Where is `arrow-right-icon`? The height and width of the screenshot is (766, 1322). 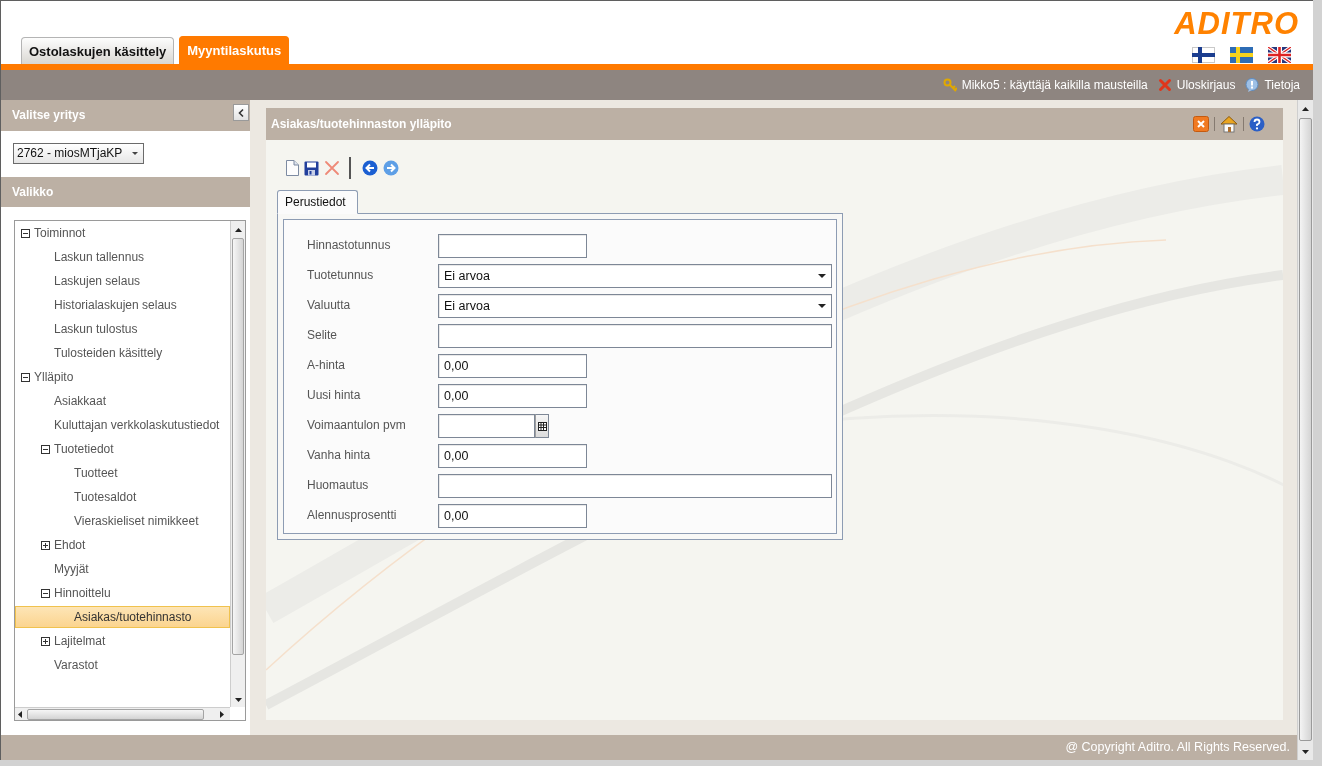
arrow-right-icon is located at coordinates (222, 714).